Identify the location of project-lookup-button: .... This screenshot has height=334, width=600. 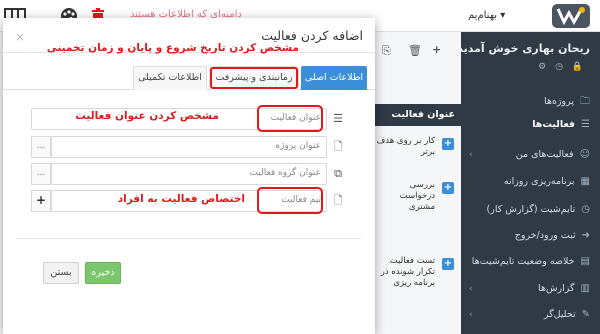
(41, 147).